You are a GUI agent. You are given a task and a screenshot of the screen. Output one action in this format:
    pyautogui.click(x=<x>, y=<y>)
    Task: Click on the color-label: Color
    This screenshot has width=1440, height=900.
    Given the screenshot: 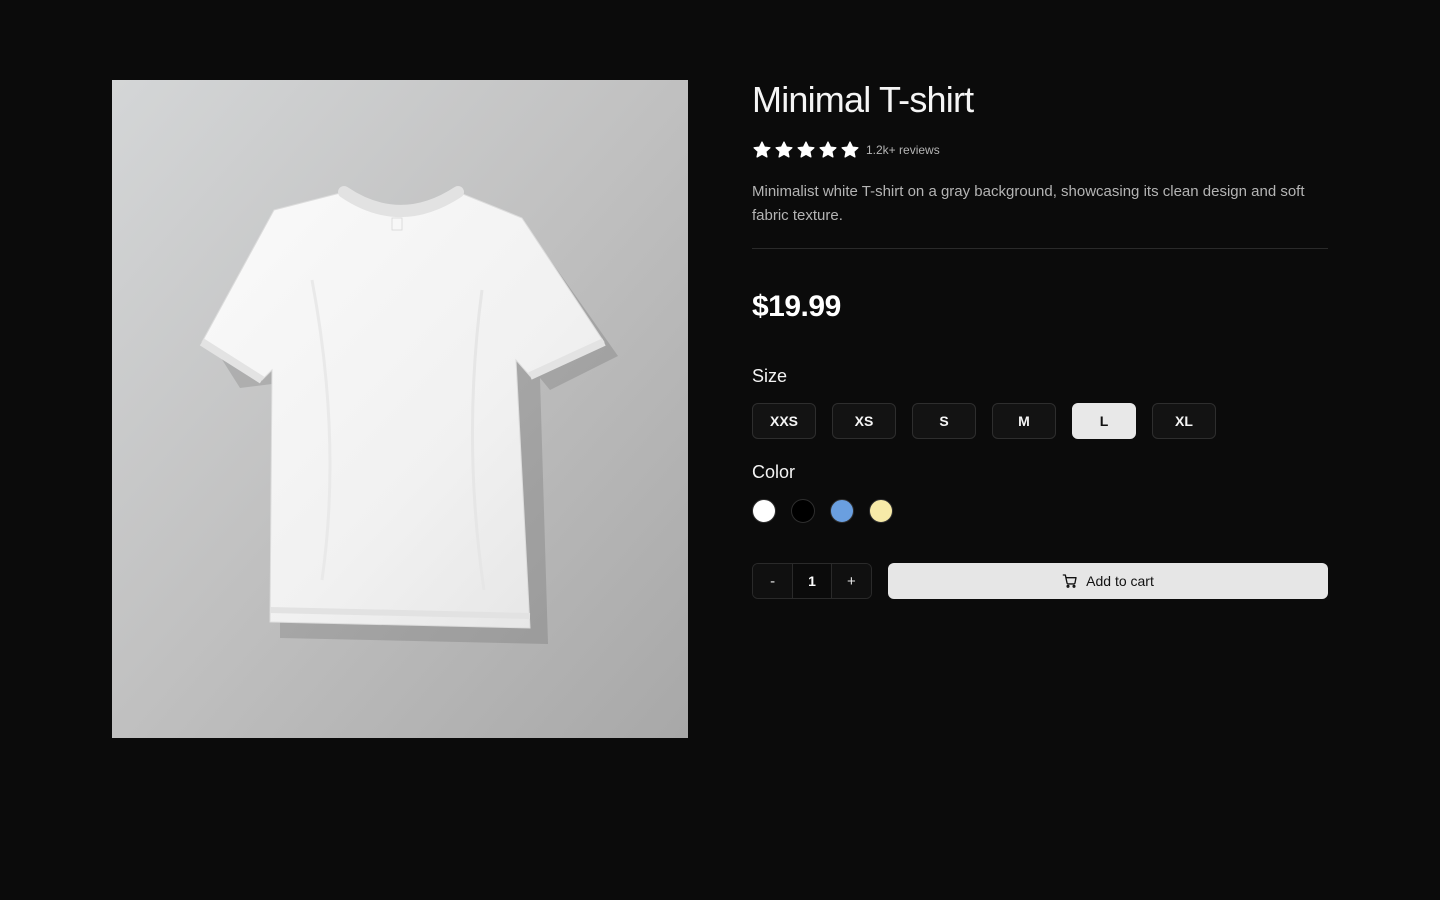 What is the action you would take?
    pyautogui.click(x=774, y=472)
    